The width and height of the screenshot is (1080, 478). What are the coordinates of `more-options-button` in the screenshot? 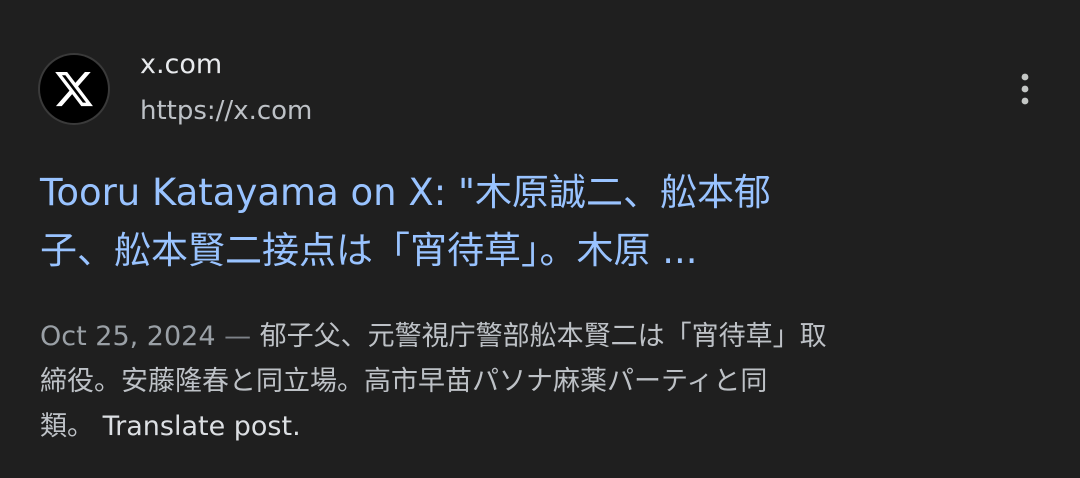 It's located at (1025, 89).